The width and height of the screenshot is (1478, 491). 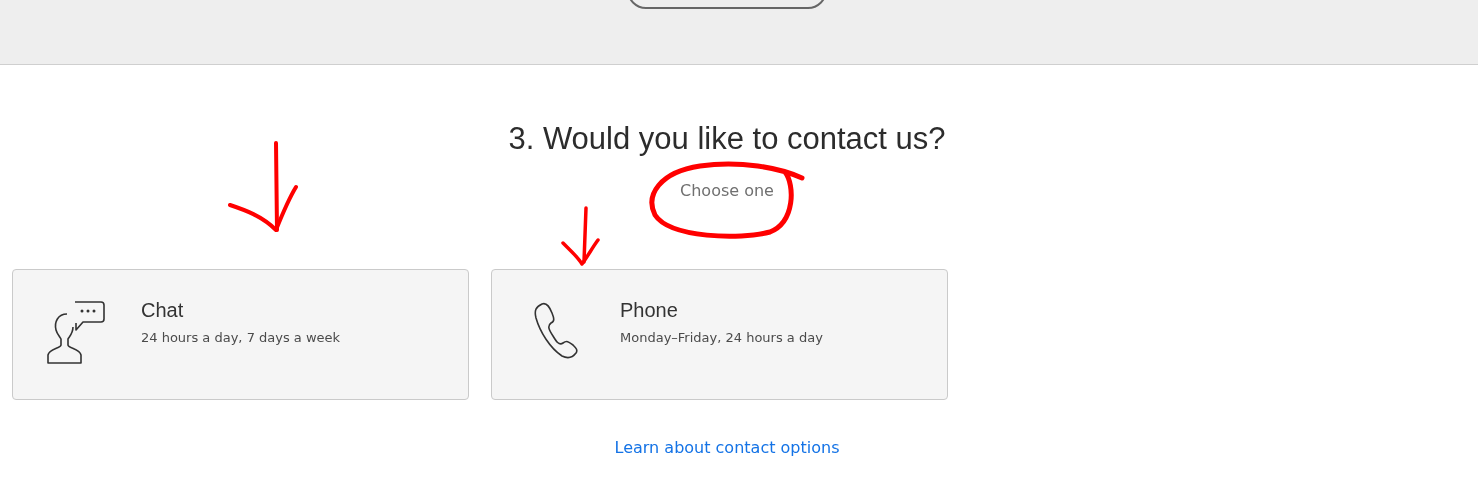 I want to click on option-hours: Monday–Friday, 24 hours a day, so click(x=721, y=337).